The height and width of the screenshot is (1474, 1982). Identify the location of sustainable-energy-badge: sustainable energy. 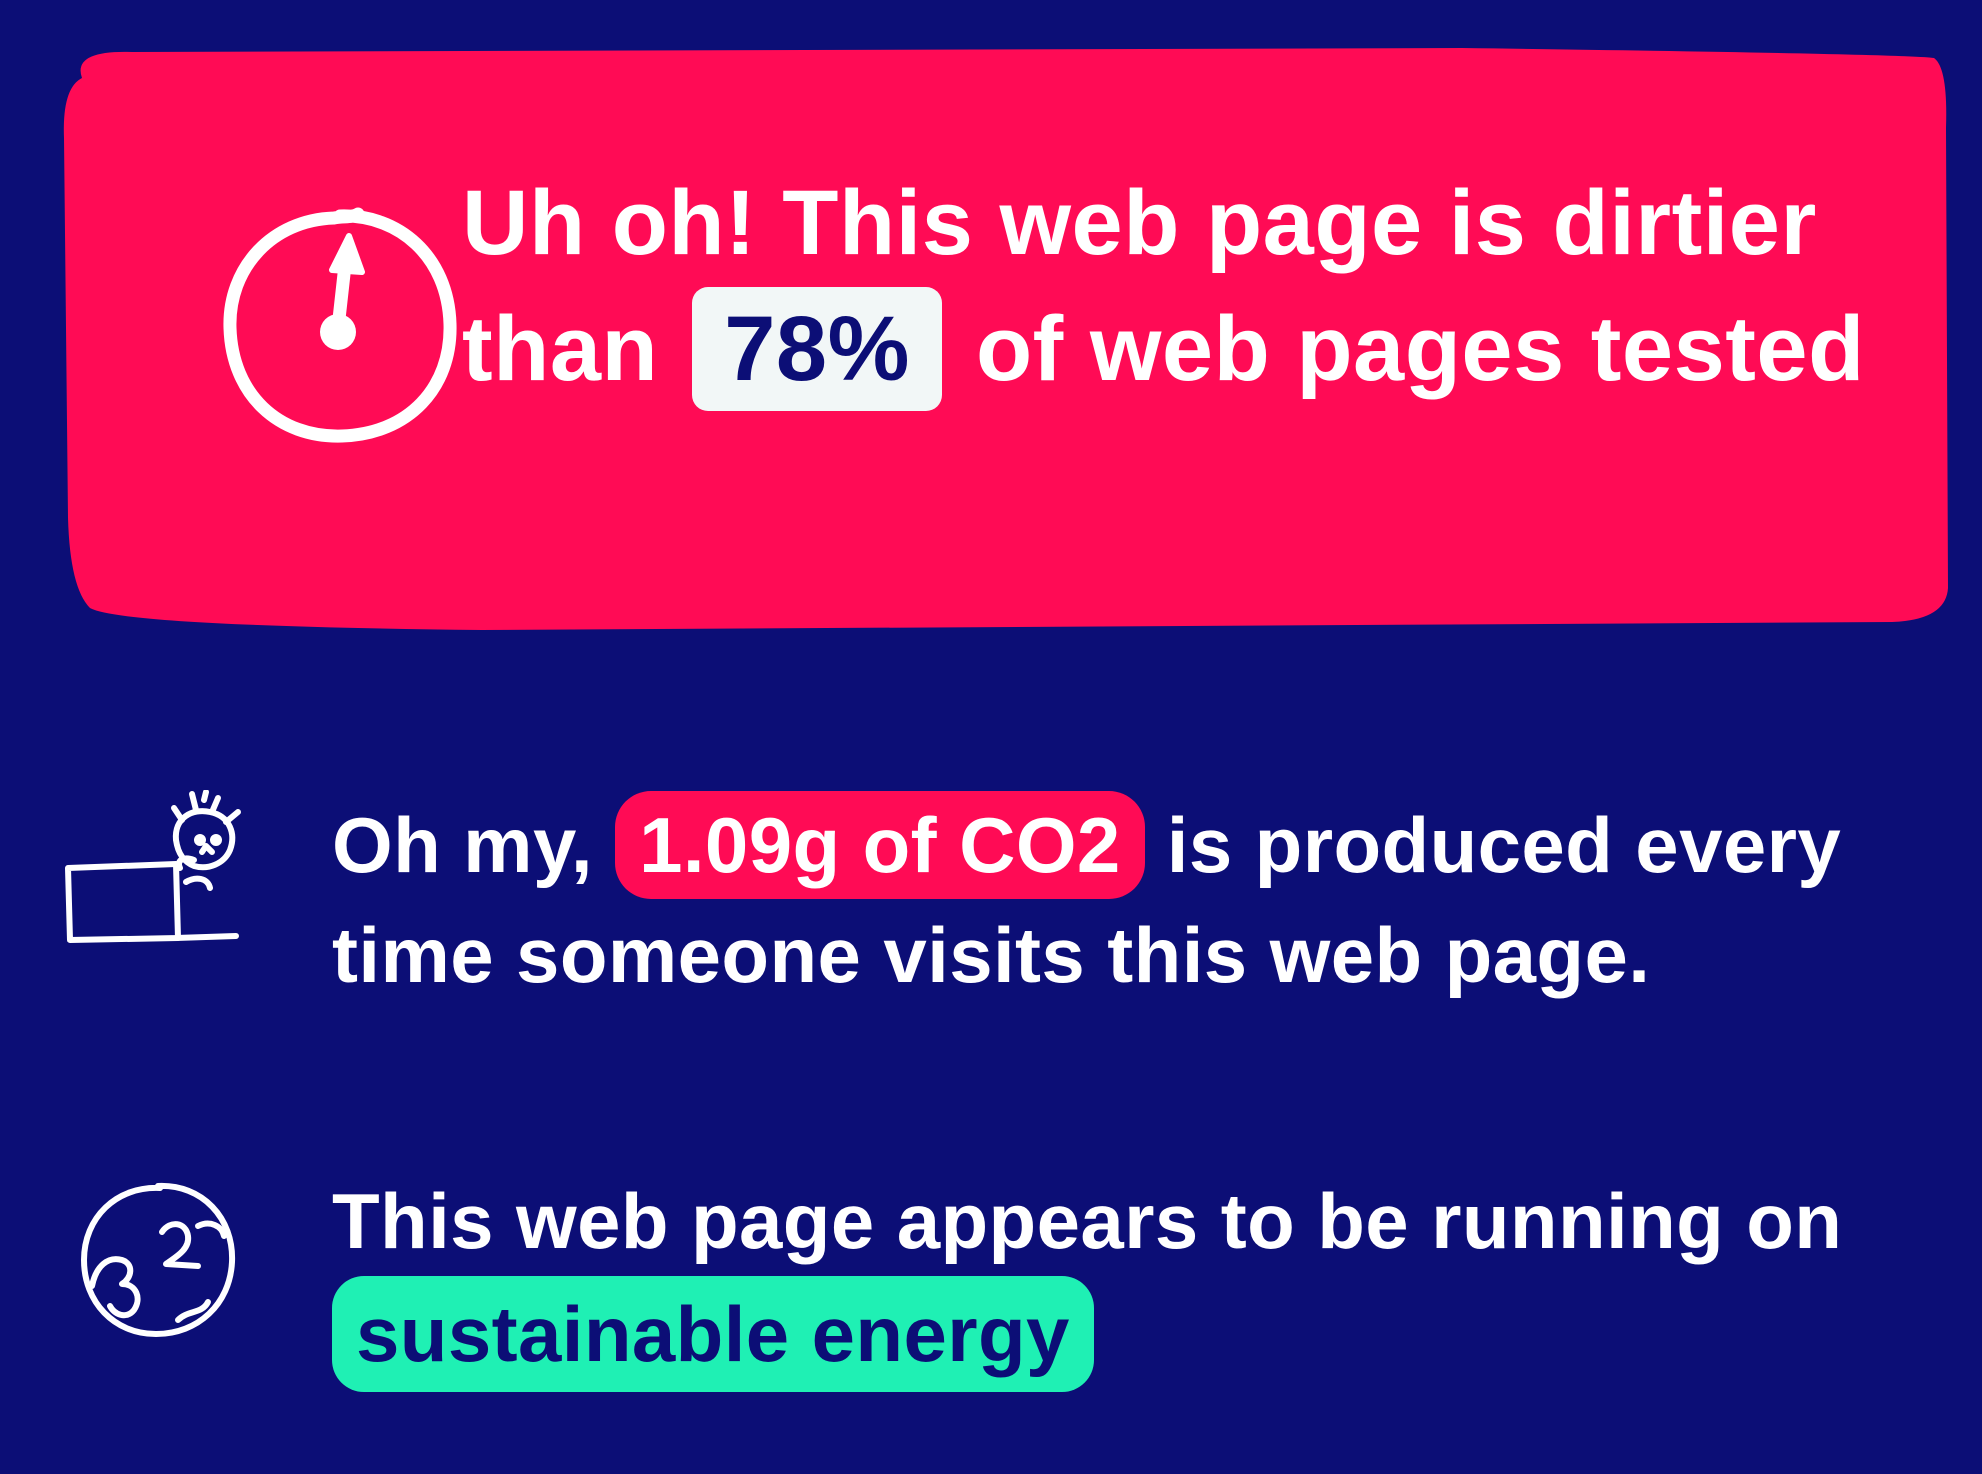
(713, 1334).